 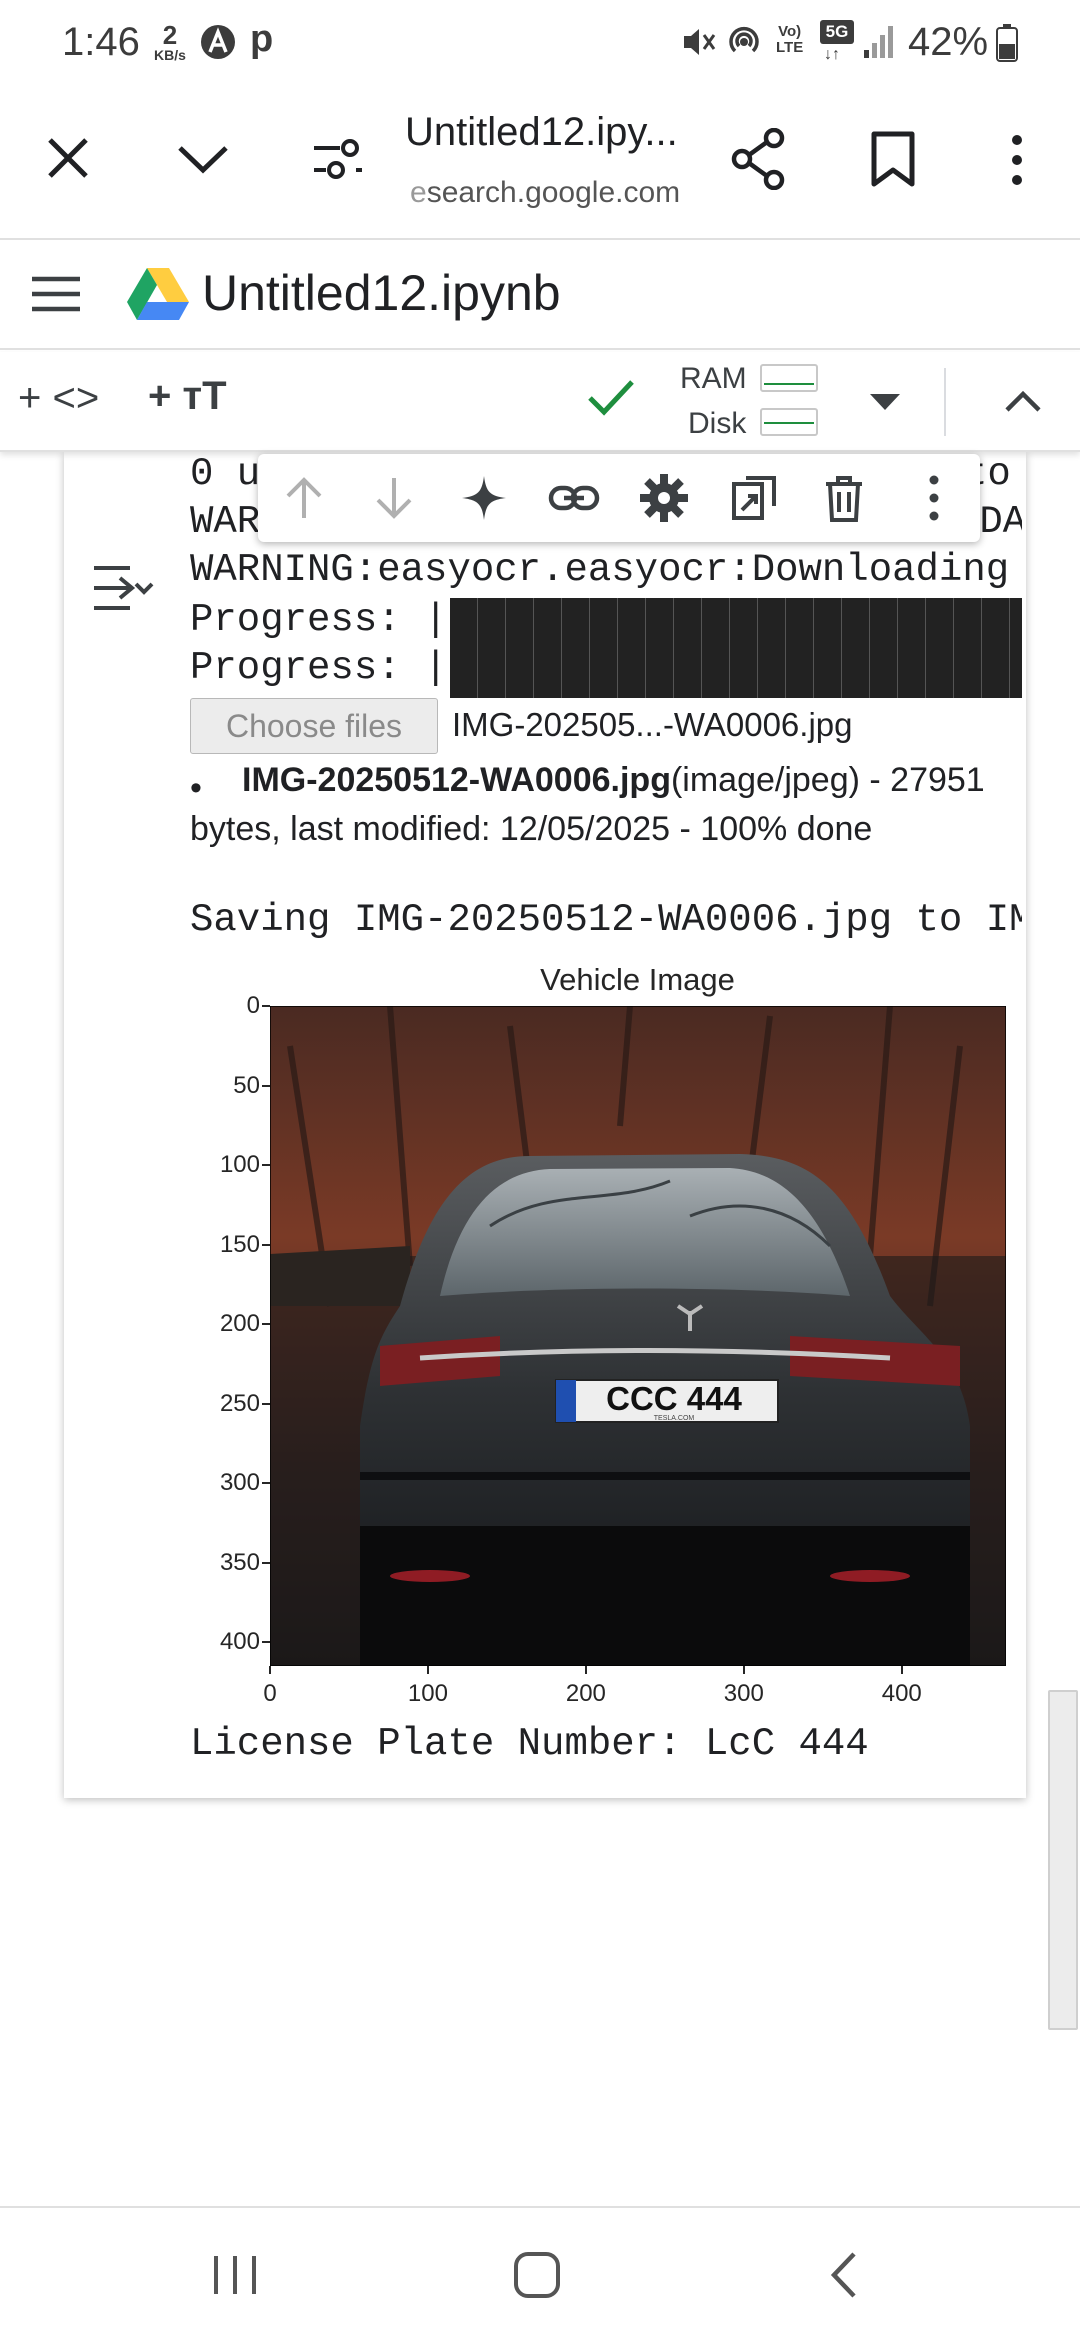 I want to click on android-nav-bar, so click(x=540, y=2273).